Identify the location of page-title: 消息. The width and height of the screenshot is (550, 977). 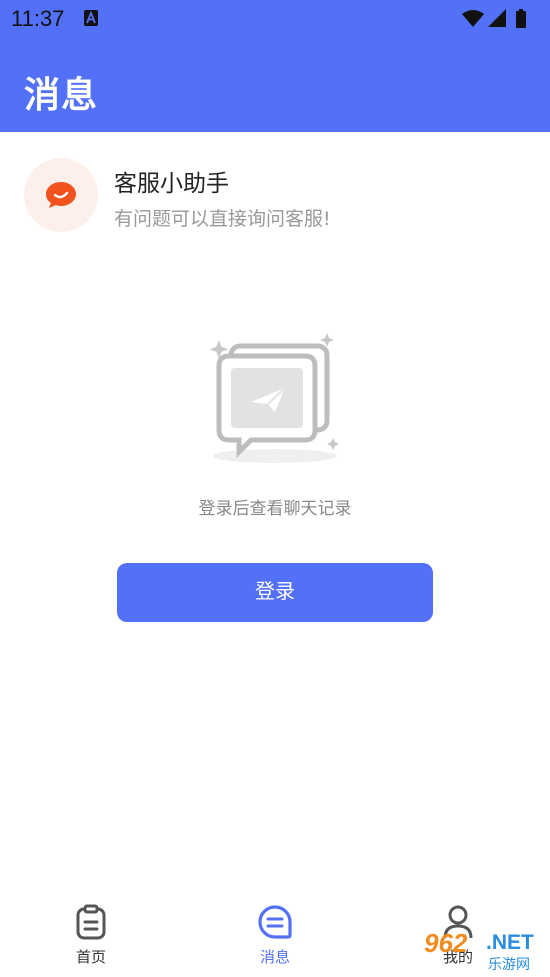
(61, 95).